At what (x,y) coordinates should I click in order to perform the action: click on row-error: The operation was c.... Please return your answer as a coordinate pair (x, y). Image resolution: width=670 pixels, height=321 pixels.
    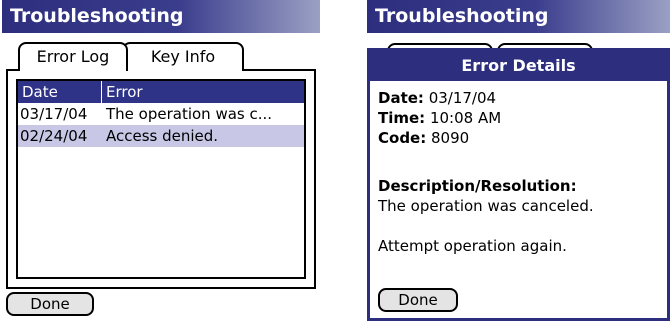
    Looking at the image, I should click on (189, 114).